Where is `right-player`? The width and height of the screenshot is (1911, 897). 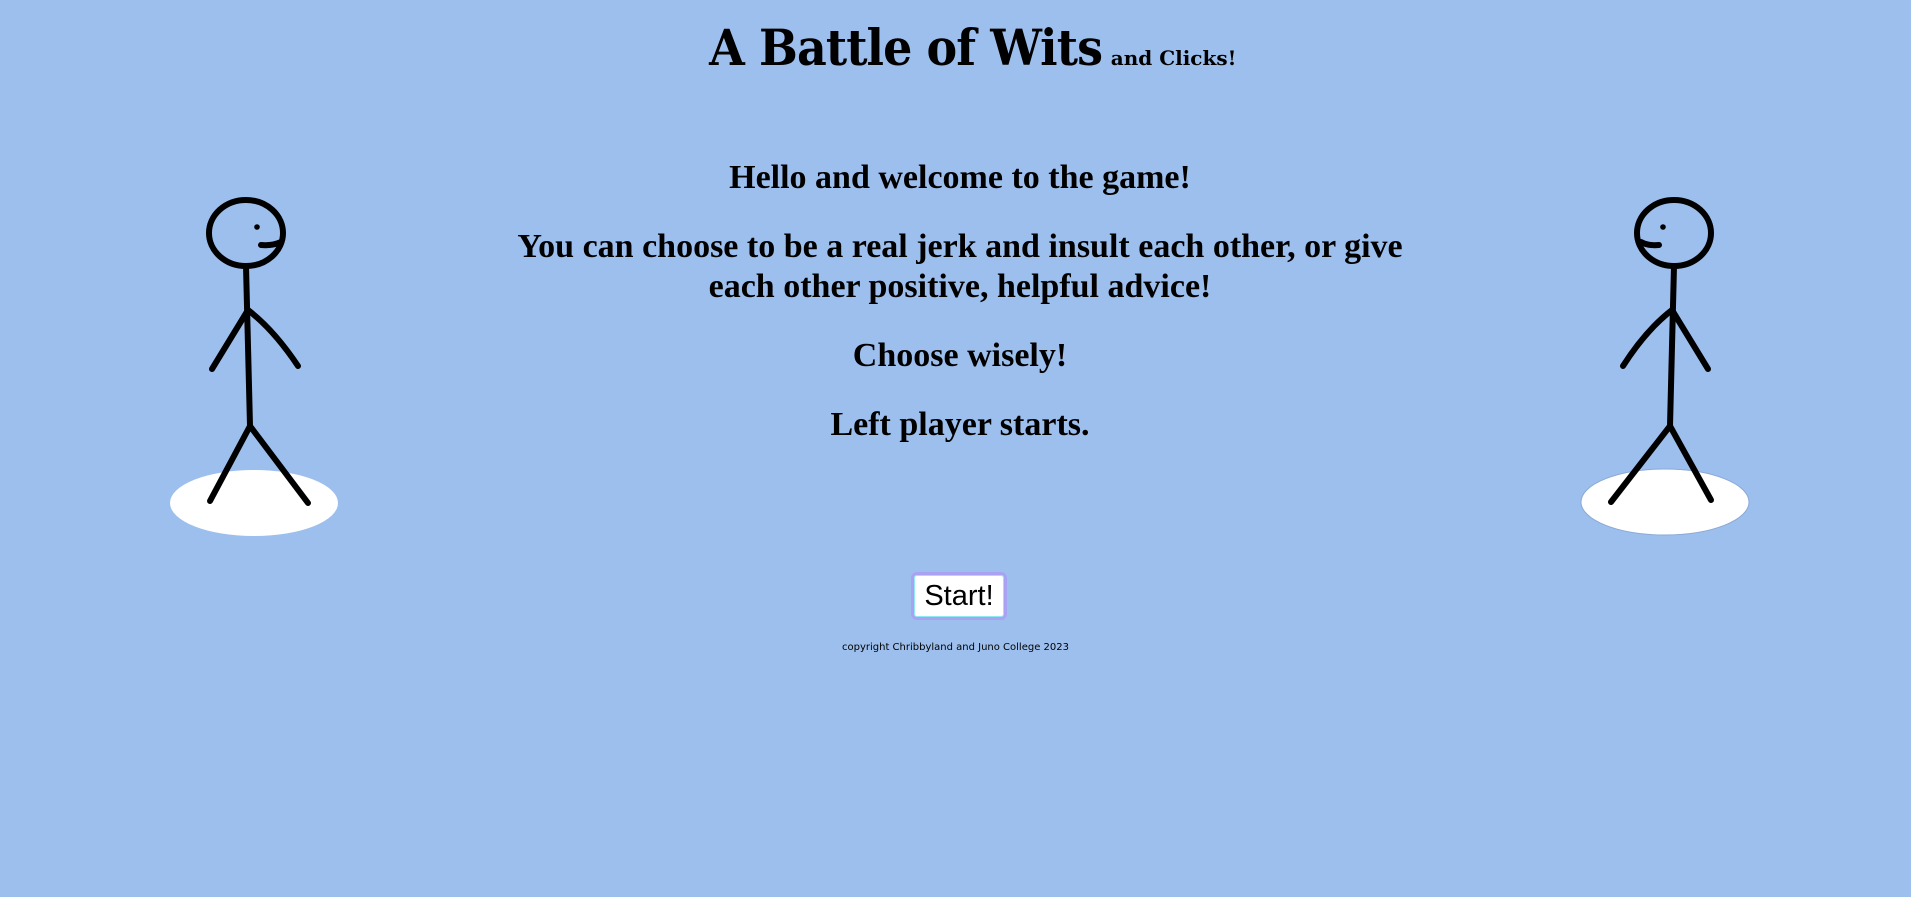
right-player is located at coordinates (1668, 370).